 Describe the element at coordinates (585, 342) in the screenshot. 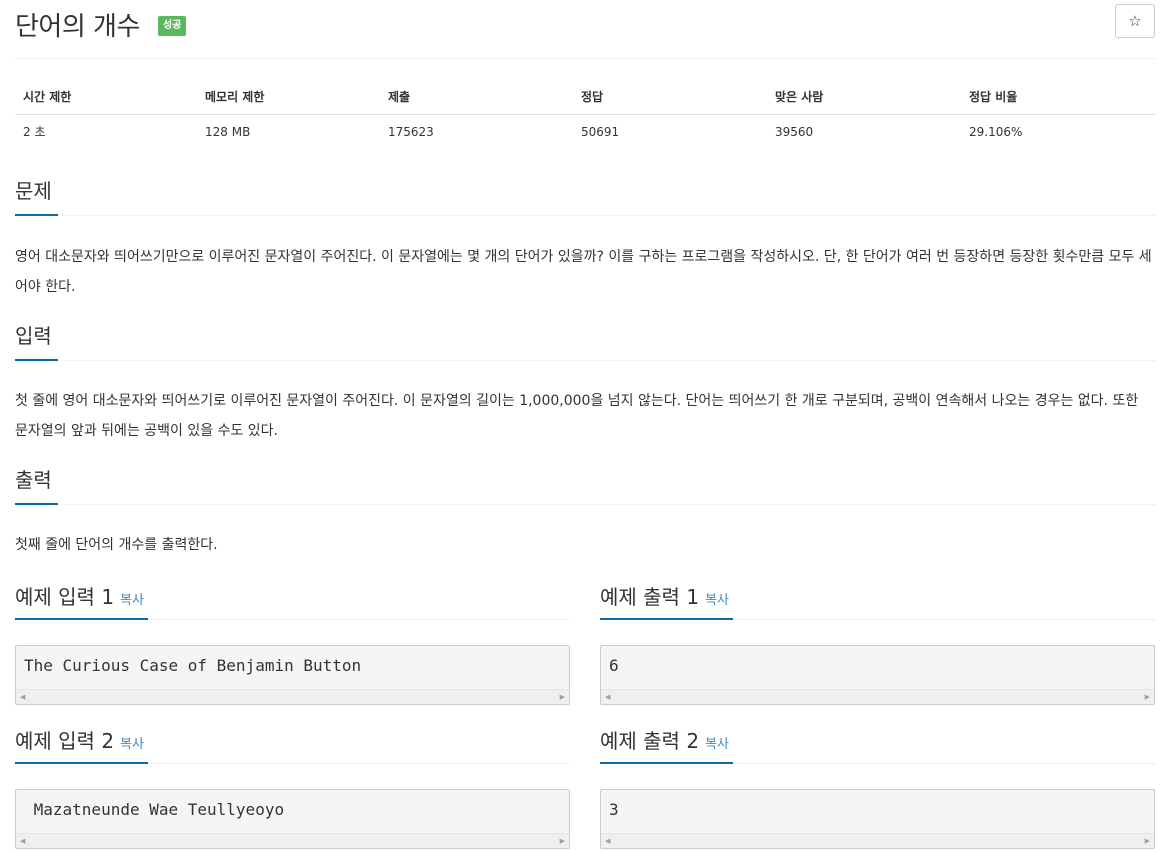

I see `input-section-header: 입력` at that location.